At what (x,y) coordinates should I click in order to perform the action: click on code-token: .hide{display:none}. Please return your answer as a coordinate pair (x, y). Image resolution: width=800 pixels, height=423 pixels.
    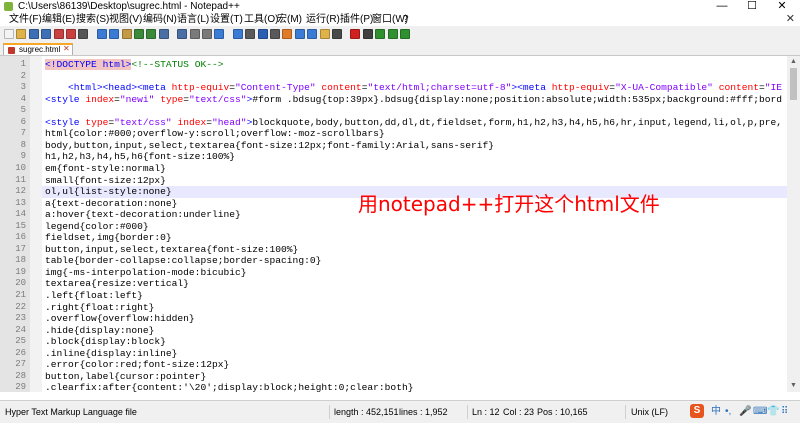
    Looking at the image, I should click on (100, 330).